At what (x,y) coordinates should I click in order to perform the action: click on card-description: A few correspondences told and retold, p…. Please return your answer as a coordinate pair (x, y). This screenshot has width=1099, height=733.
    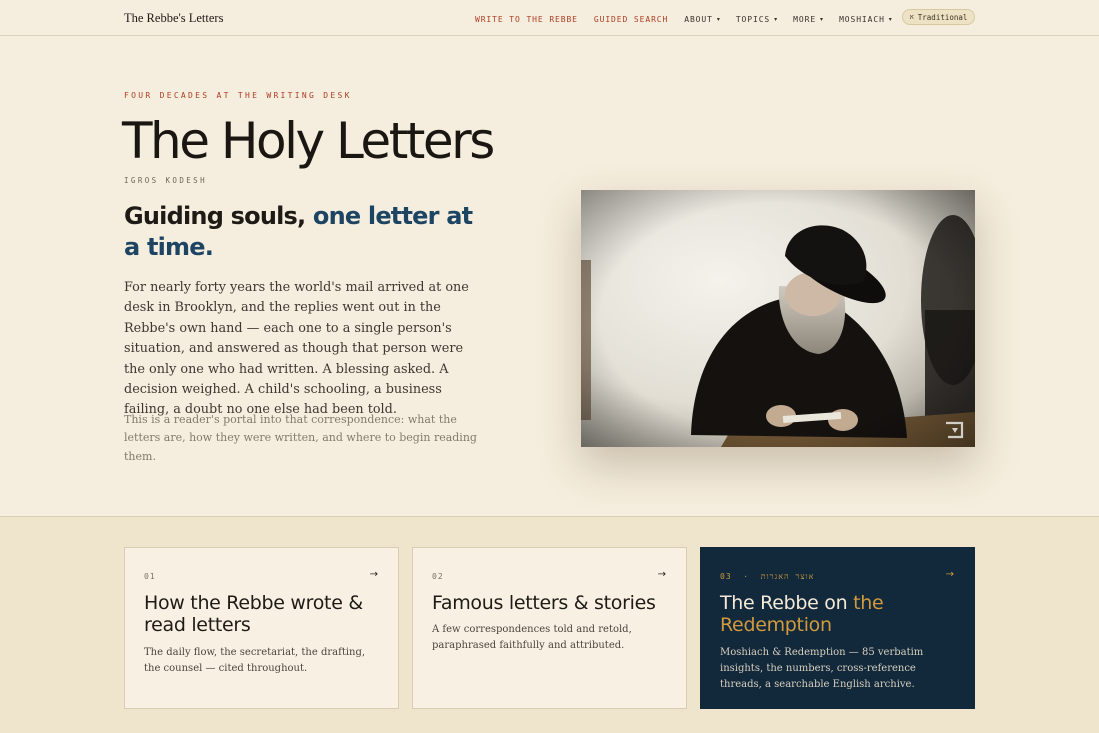
    Looking at the image, I should click on (532, 637).